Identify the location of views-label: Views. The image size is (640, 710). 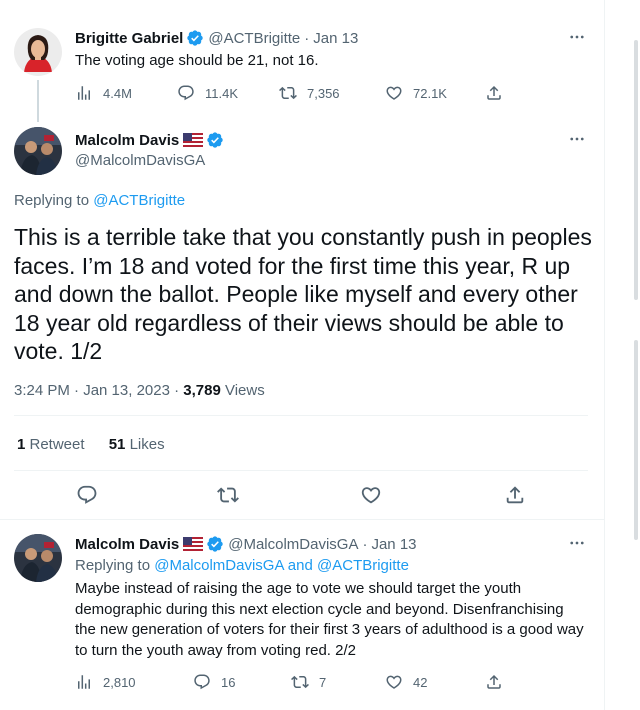
(242, 390).